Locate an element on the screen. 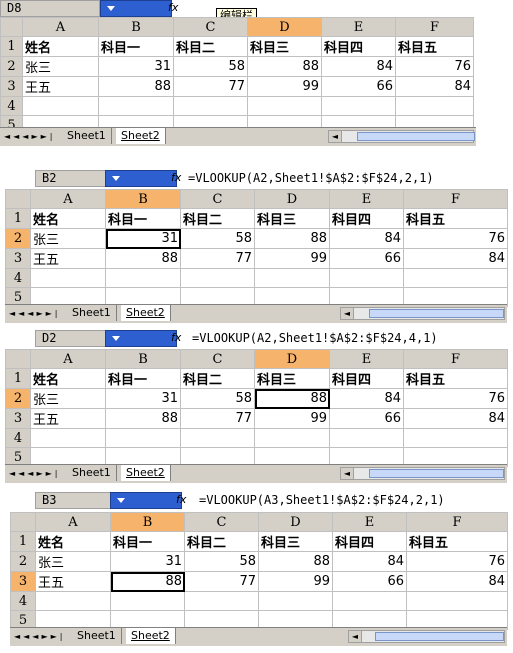 The height and width of the screenshot is (653, 513). row-header-3: 3 is located at coordinates (11, 86).